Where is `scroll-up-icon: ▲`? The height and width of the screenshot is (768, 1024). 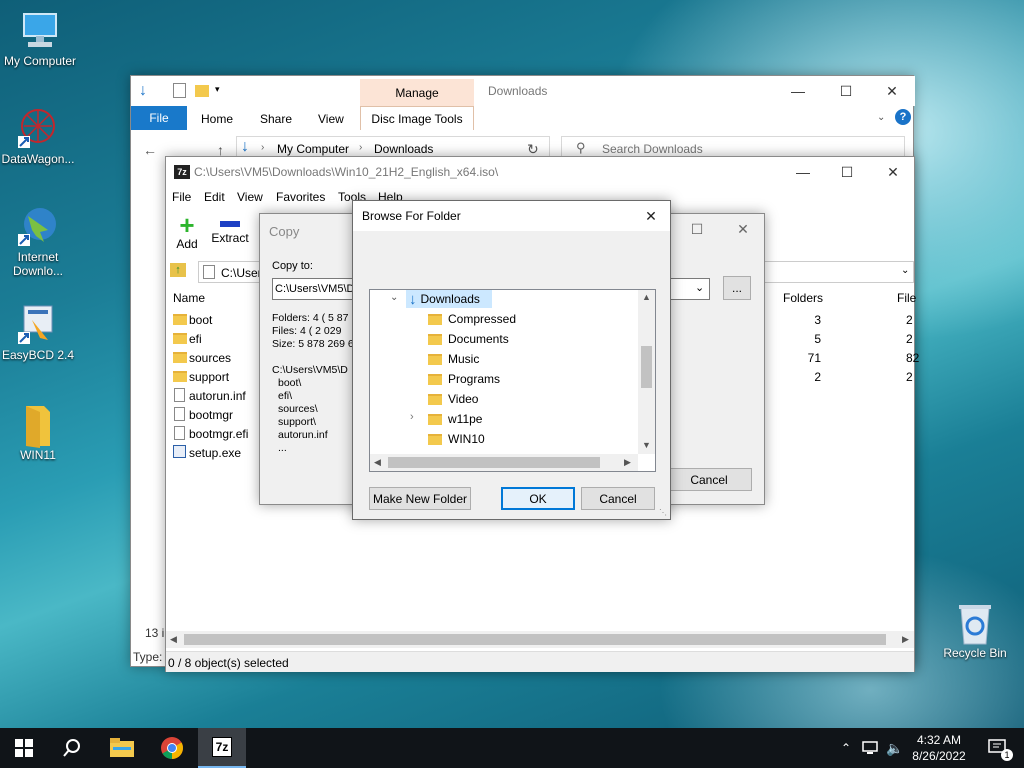 scroll-up-icon: ▲ is located at coordinates (646, 297).